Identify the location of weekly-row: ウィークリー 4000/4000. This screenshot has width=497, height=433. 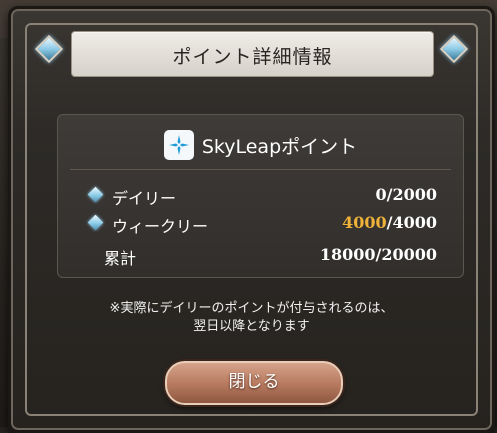
(262, 223).